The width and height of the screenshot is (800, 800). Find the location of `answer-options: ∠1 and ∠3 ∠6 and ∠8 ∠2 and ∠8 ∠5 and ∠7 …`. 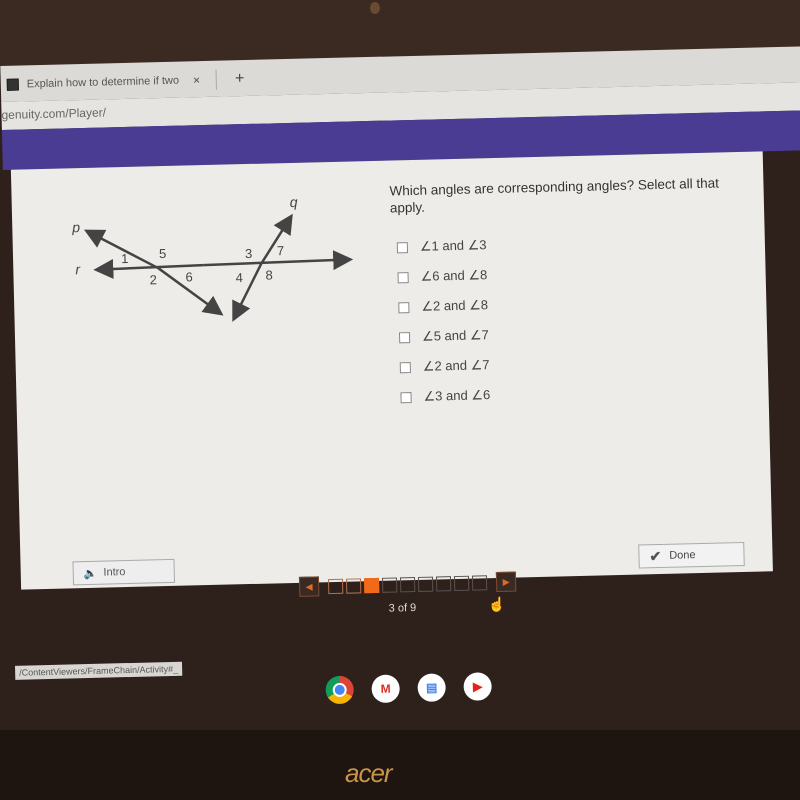

answer-options: ∠1 and ∠3 ∠6 and ∠8 ∠2 and ∠8 ∠5 and ∠7 … is located at coordinates (443, 321).